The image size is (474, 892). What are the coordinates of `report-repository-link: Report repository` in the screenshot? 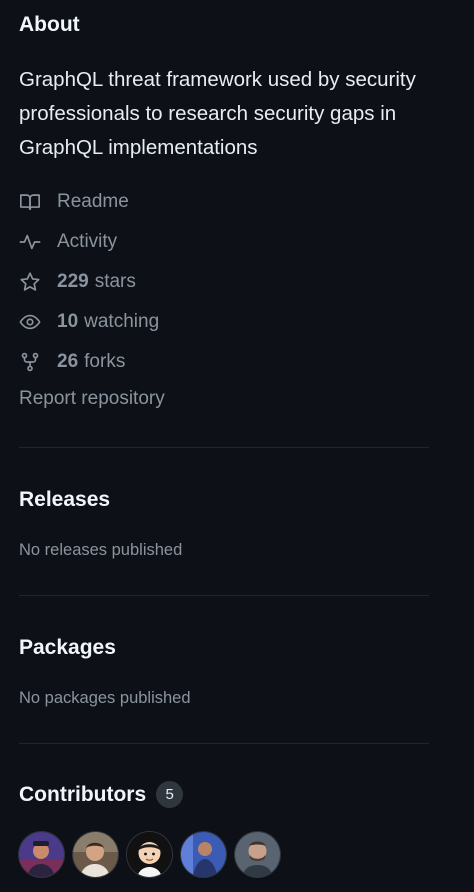 It's located at (92, 399).